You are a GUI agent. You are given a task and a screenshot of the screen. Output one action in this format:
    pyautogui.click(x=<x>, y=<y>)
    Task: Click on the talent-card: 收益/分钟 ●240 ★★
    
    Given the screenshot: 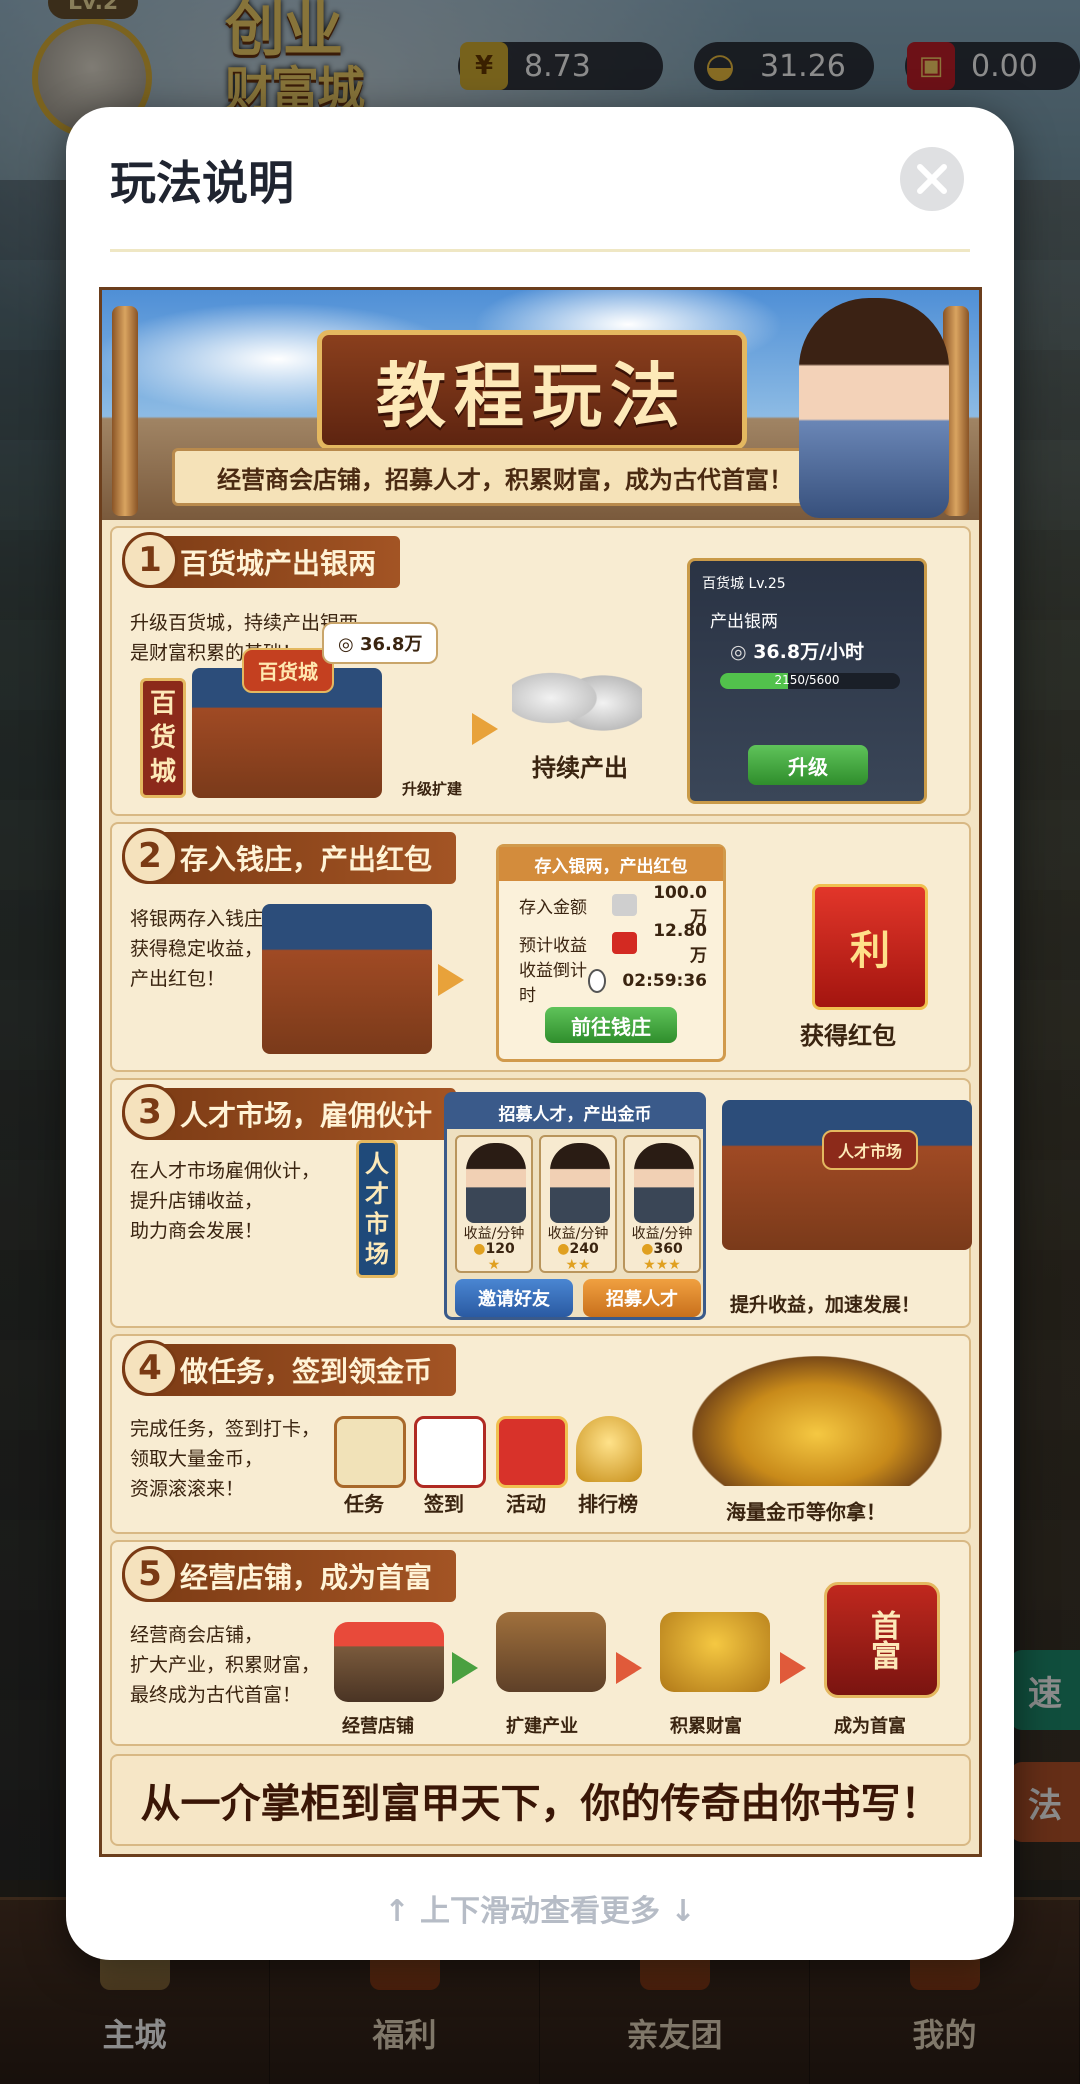 What is the action you would take?
    pyautogui.click(x=578, y=1204)
    